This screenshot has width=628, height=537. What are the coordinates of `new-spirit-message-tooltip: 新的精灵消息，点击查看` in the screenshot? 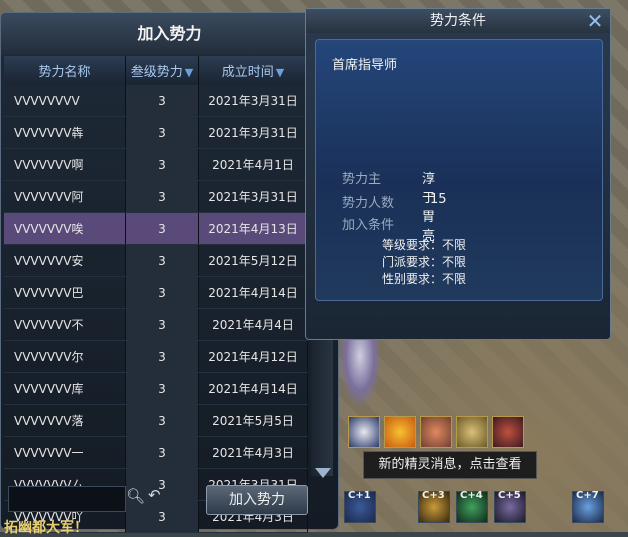 It's located at (450, 465).